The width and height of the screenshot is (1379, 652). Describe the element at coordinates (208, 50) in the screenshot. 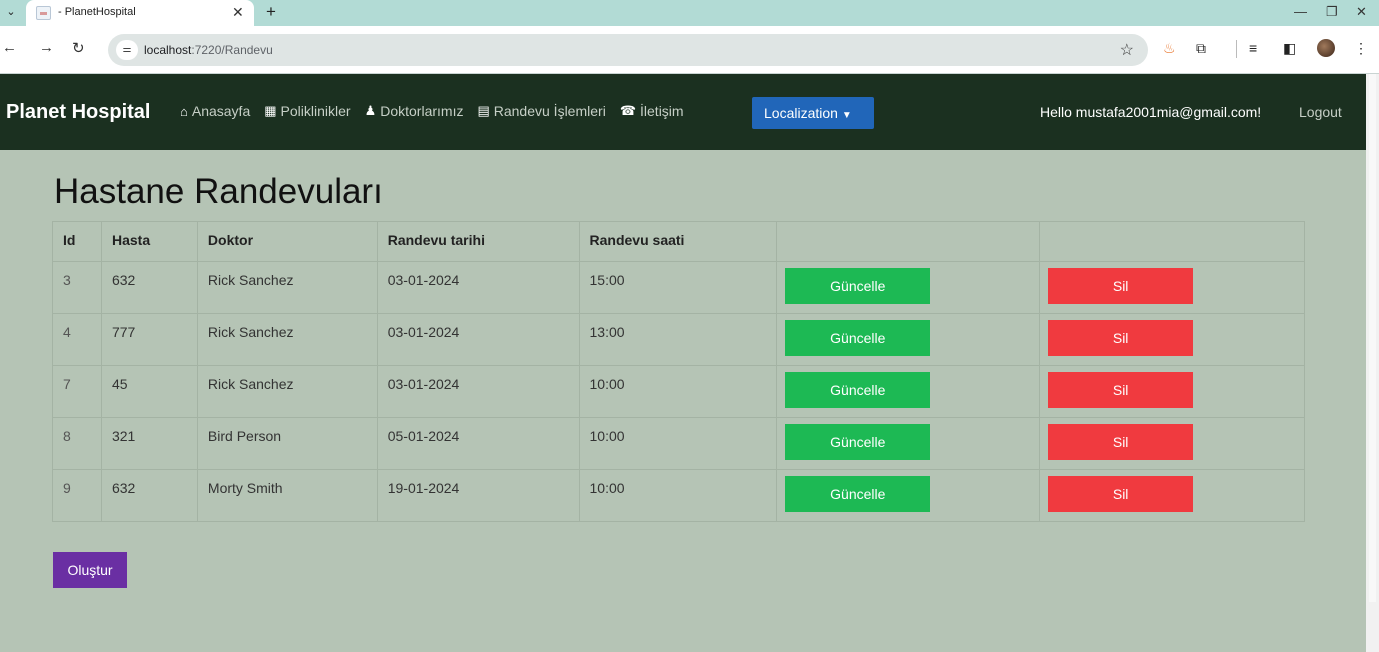

I see `url-text: localhost:7220/Randevu` at that location.